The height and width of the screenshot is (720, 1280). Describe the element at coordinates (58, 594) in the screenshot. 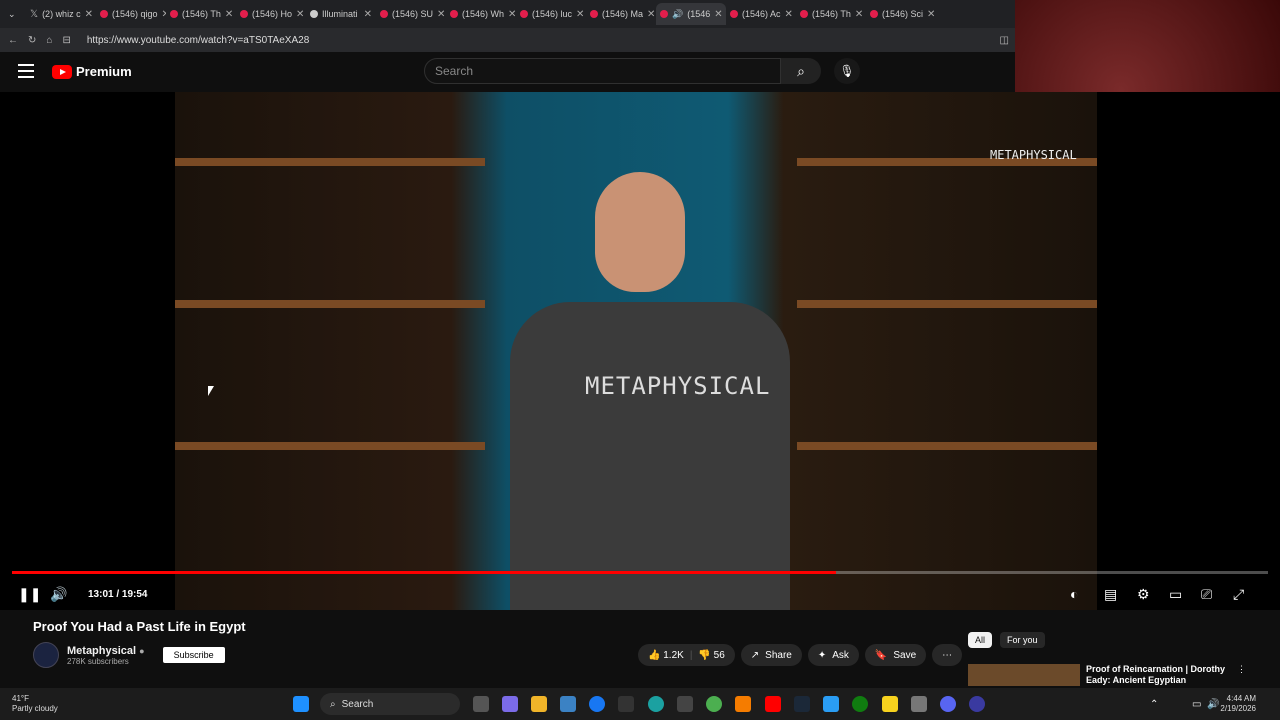

I see `volume-icon: 🔊` at that location.